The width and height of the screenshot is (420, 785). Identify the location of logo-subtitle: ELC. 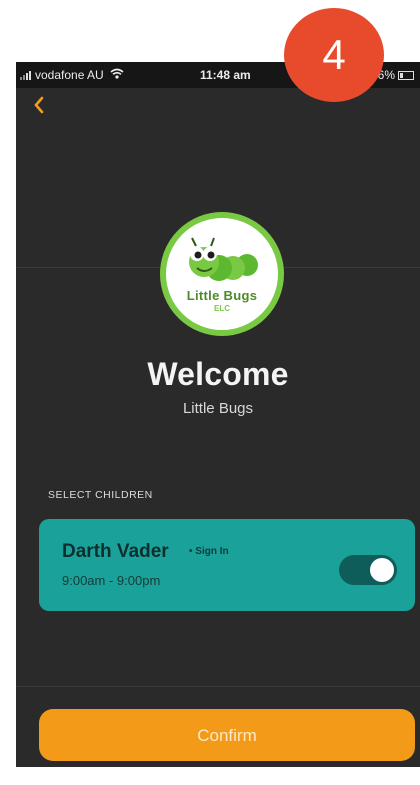
(222, 308).